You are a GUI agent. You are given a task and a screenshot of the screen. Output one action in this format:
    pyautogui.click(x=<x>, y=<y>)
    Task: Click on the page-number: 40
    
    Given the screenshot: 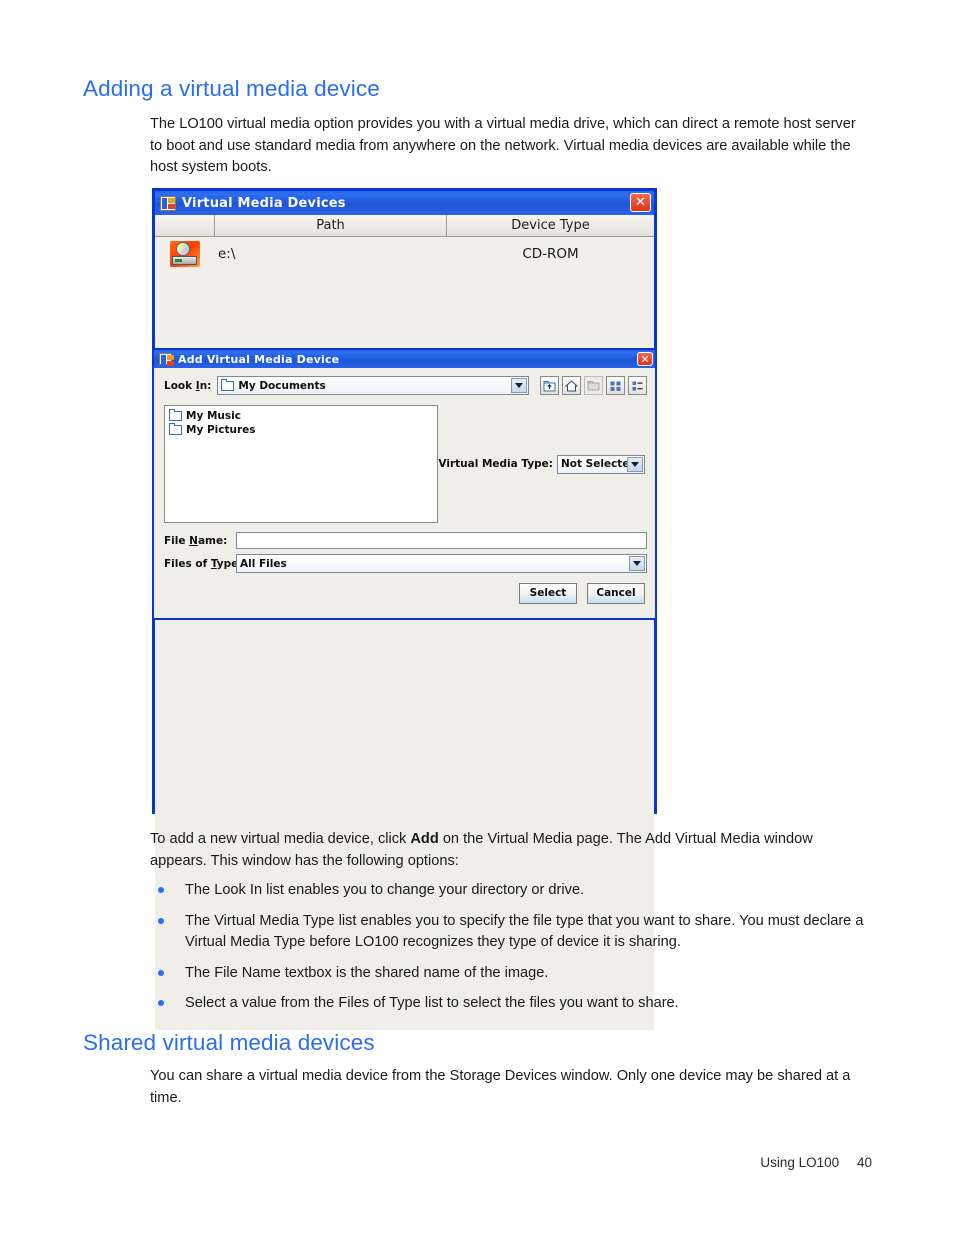 What is the action you would take?
    pyautogui.click(x=864, y=1162)
    